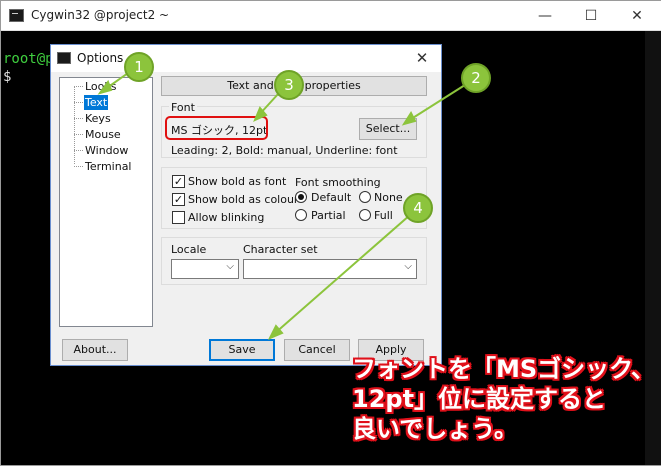 This screenshot has width=661, height=466. I want to click on caption-text: フォントを「MSゴシック、 12pt」位に設定すると 良いでしょう。, so click(504, 399).